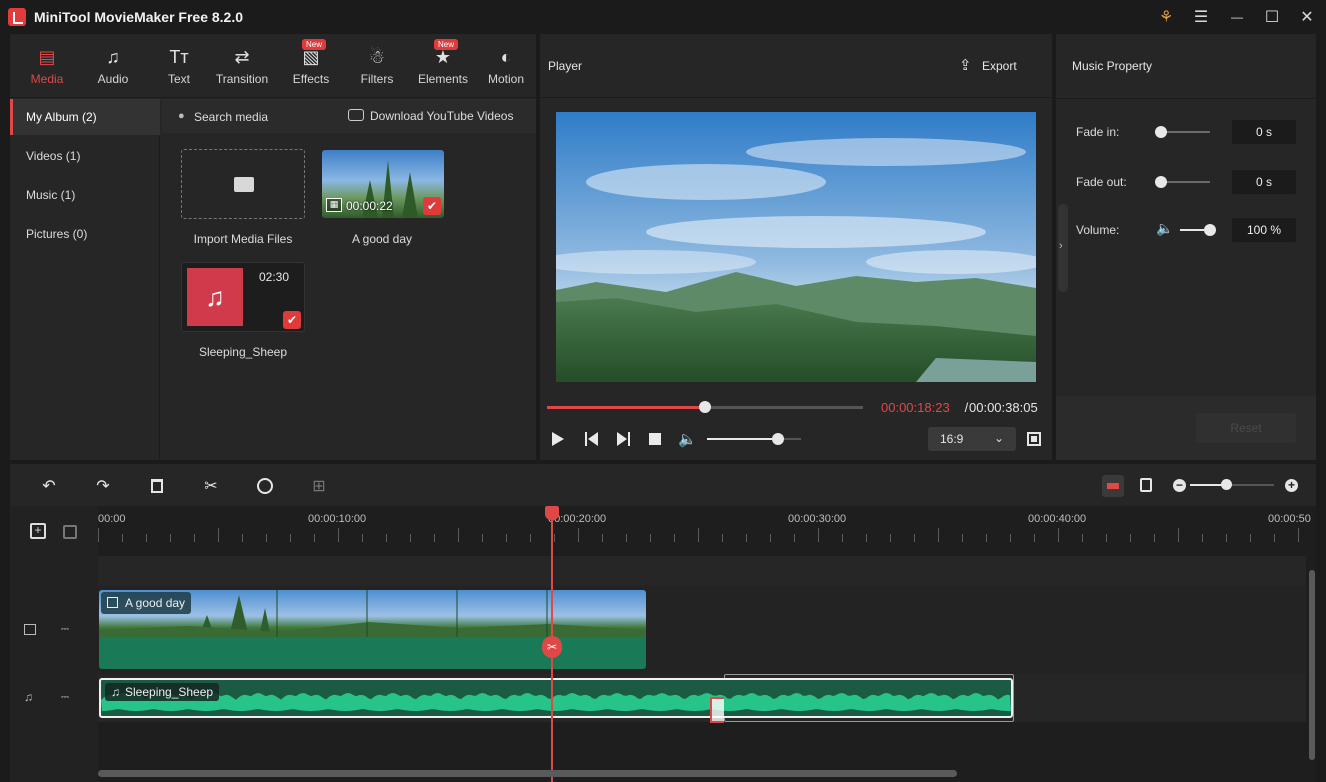  I want to click on tab-filters: ☃ Filters, so click(377, 66).